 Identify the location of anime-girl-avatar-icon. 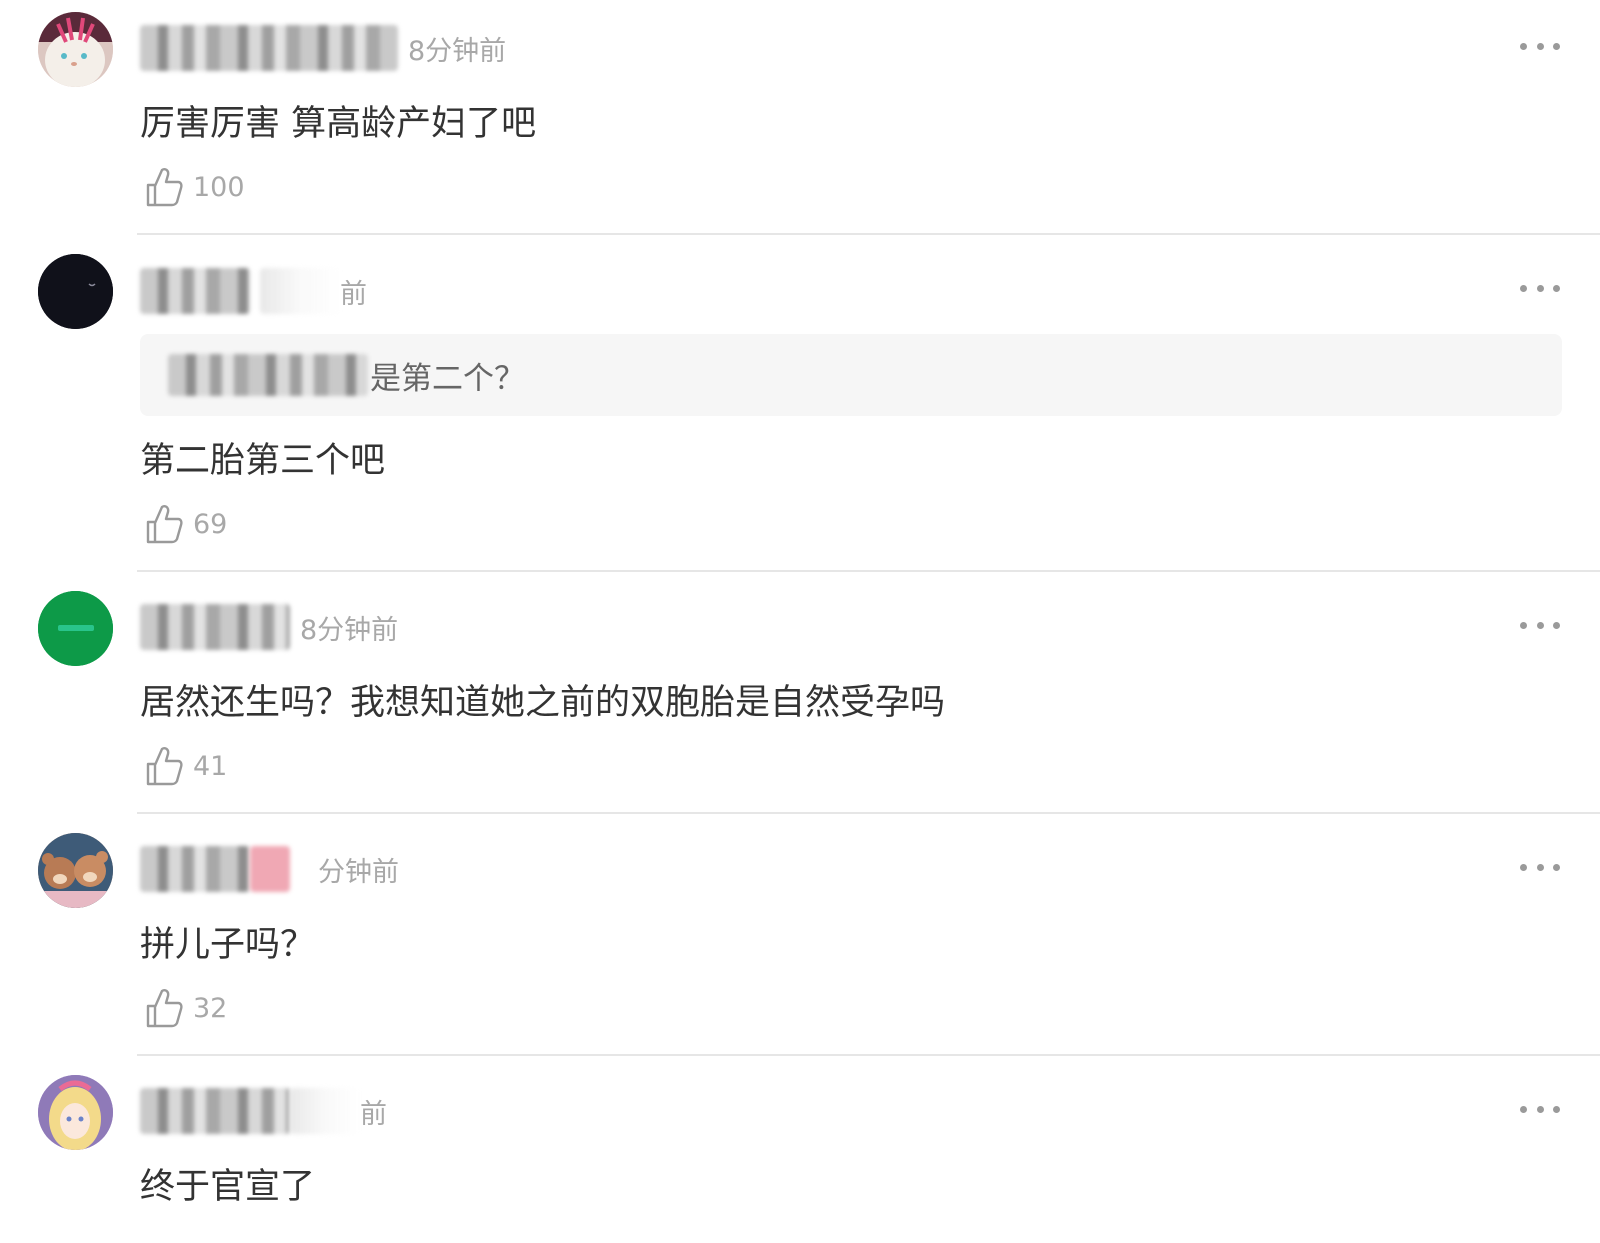
(75, 1112).